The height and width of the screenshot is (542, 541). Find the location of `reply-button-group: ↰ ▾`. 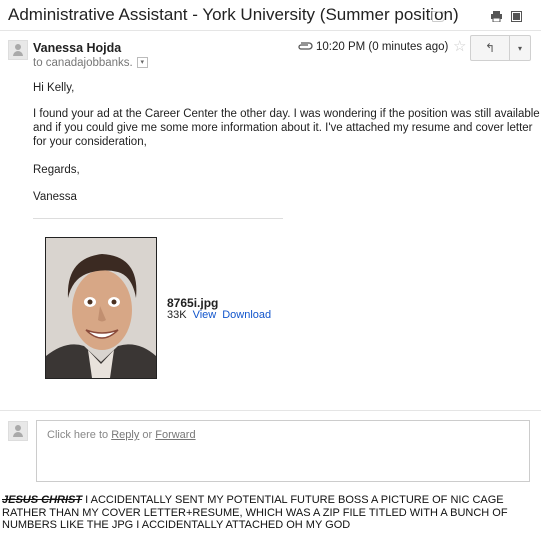

reply-button-group: ↰ ▾ is located at coordinates (500, 48).